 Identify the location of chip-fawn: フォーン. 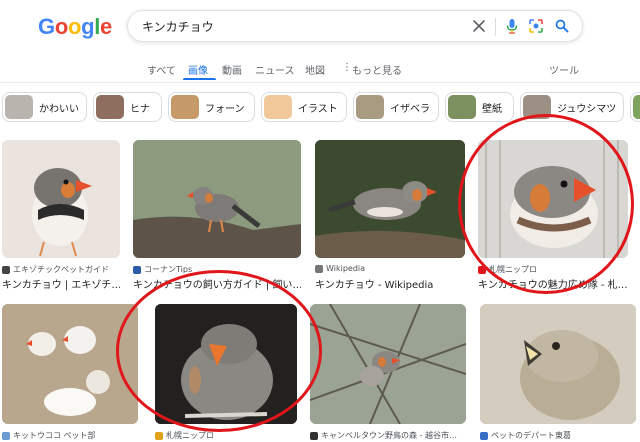
(211, 107).